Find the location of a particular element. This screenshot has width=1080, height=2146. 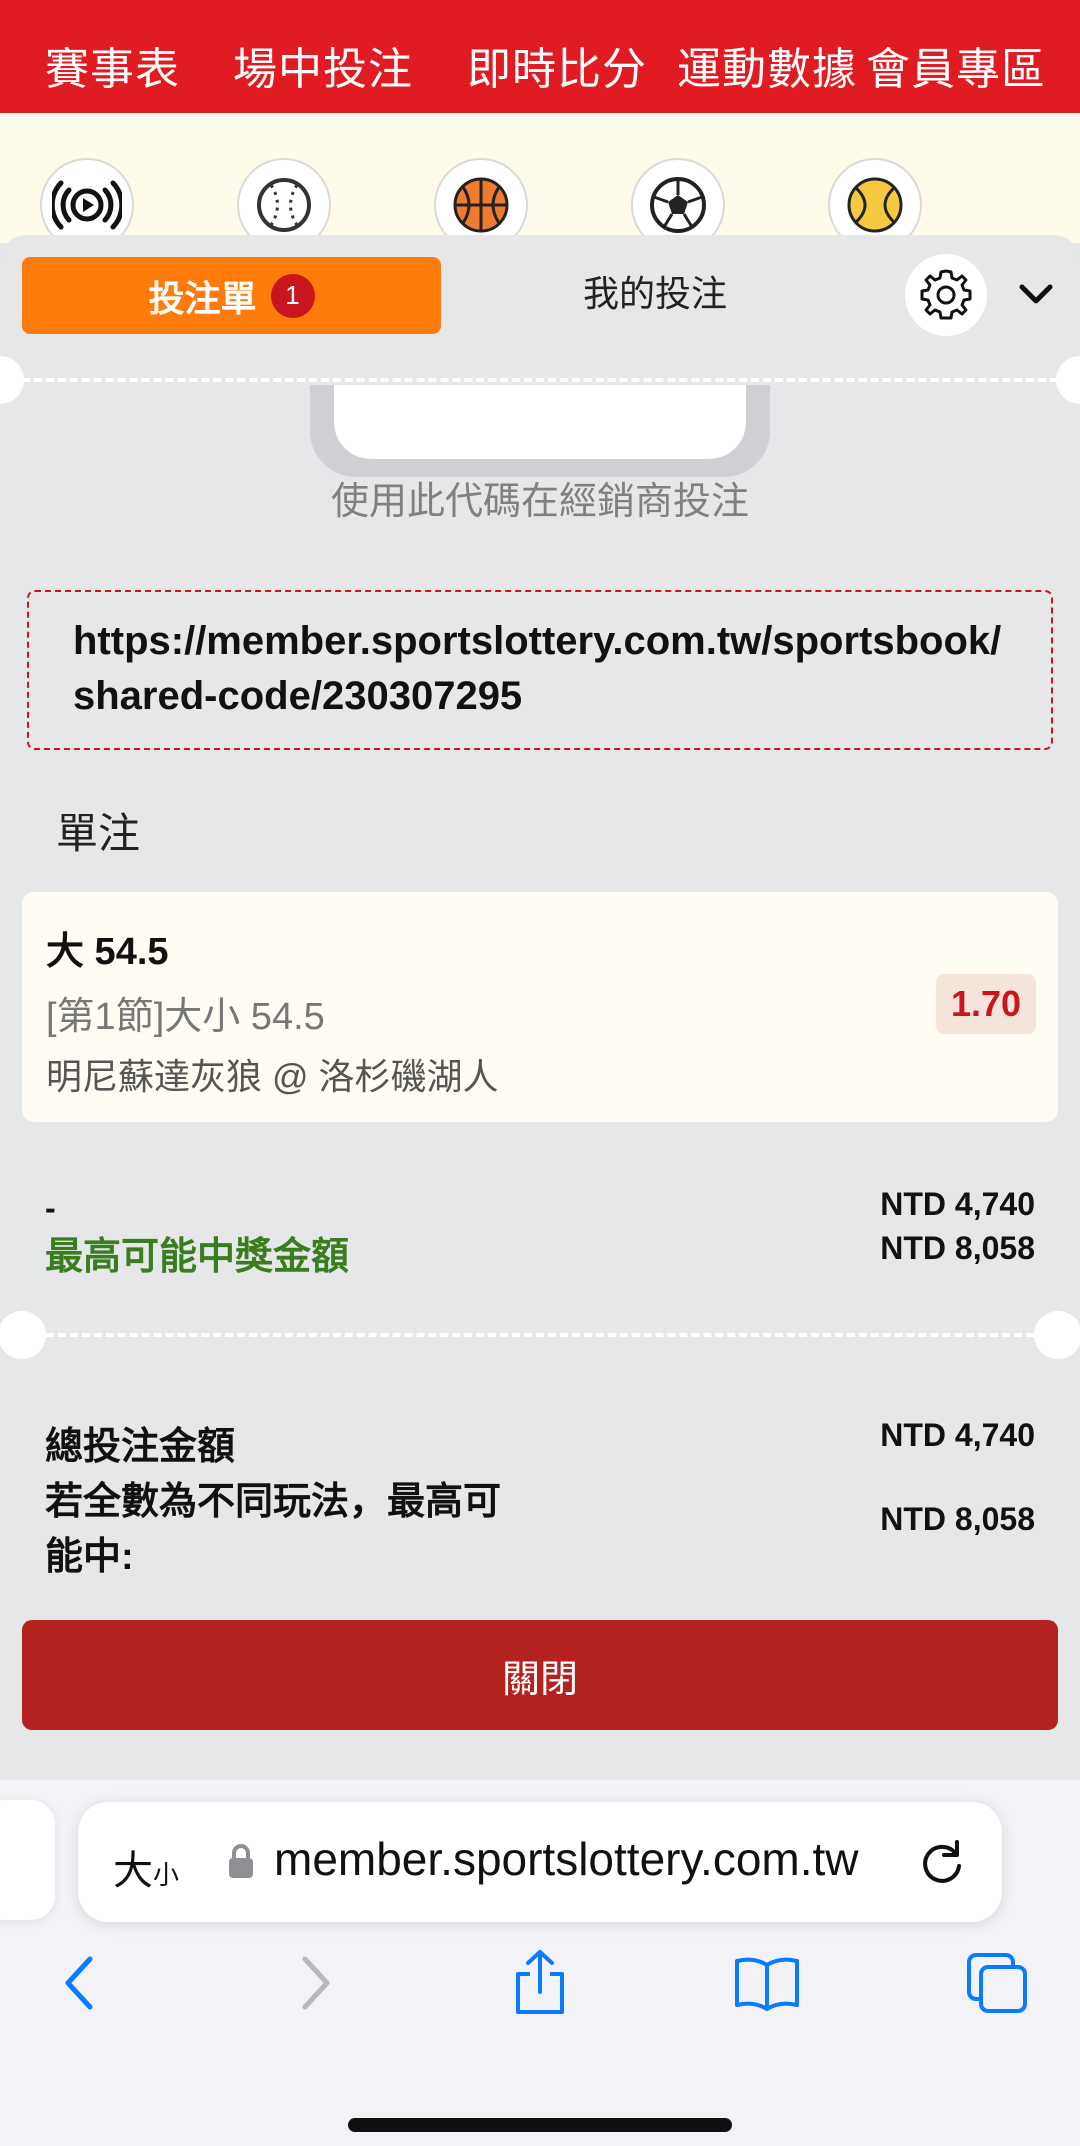

nav-item-sports-data: 運動數據 is located at coordinates (767, 65).